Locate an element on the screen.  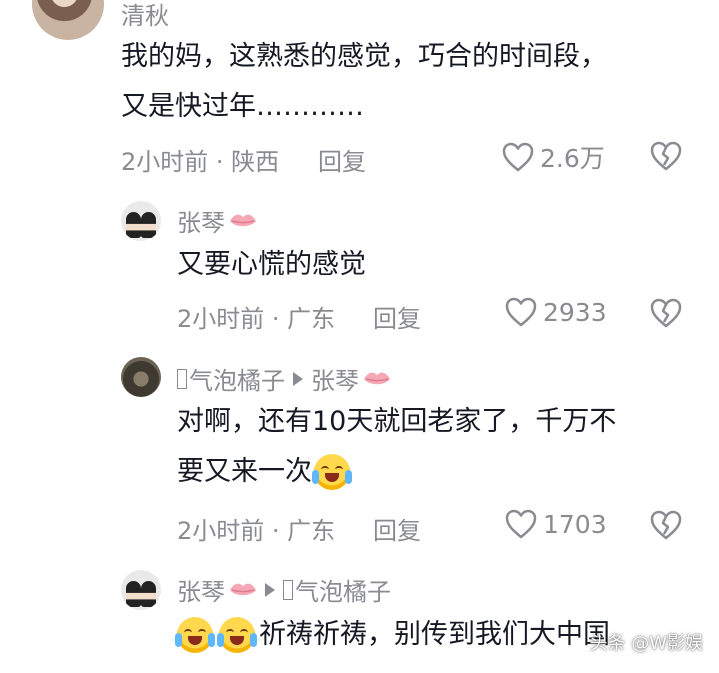
like-count: 2933 is located at coordinates (575, 312).